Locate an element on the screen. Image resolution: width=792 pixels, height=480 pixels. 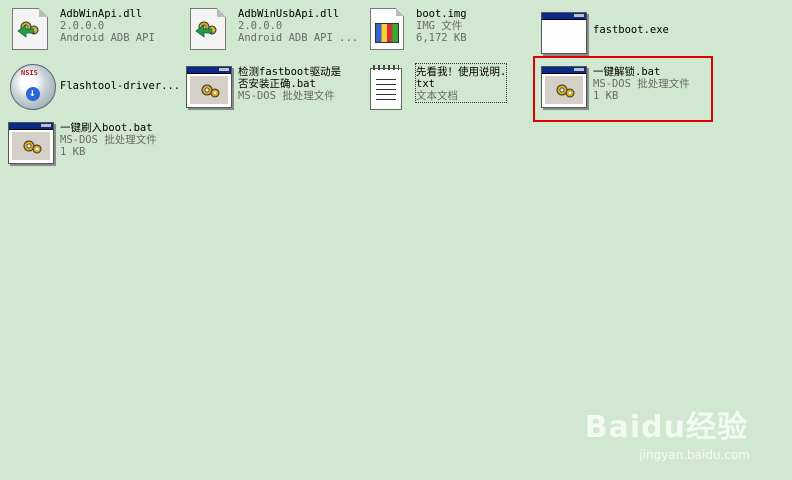
file-name: 一键解锁.bat is located at coordinates (627, 72).